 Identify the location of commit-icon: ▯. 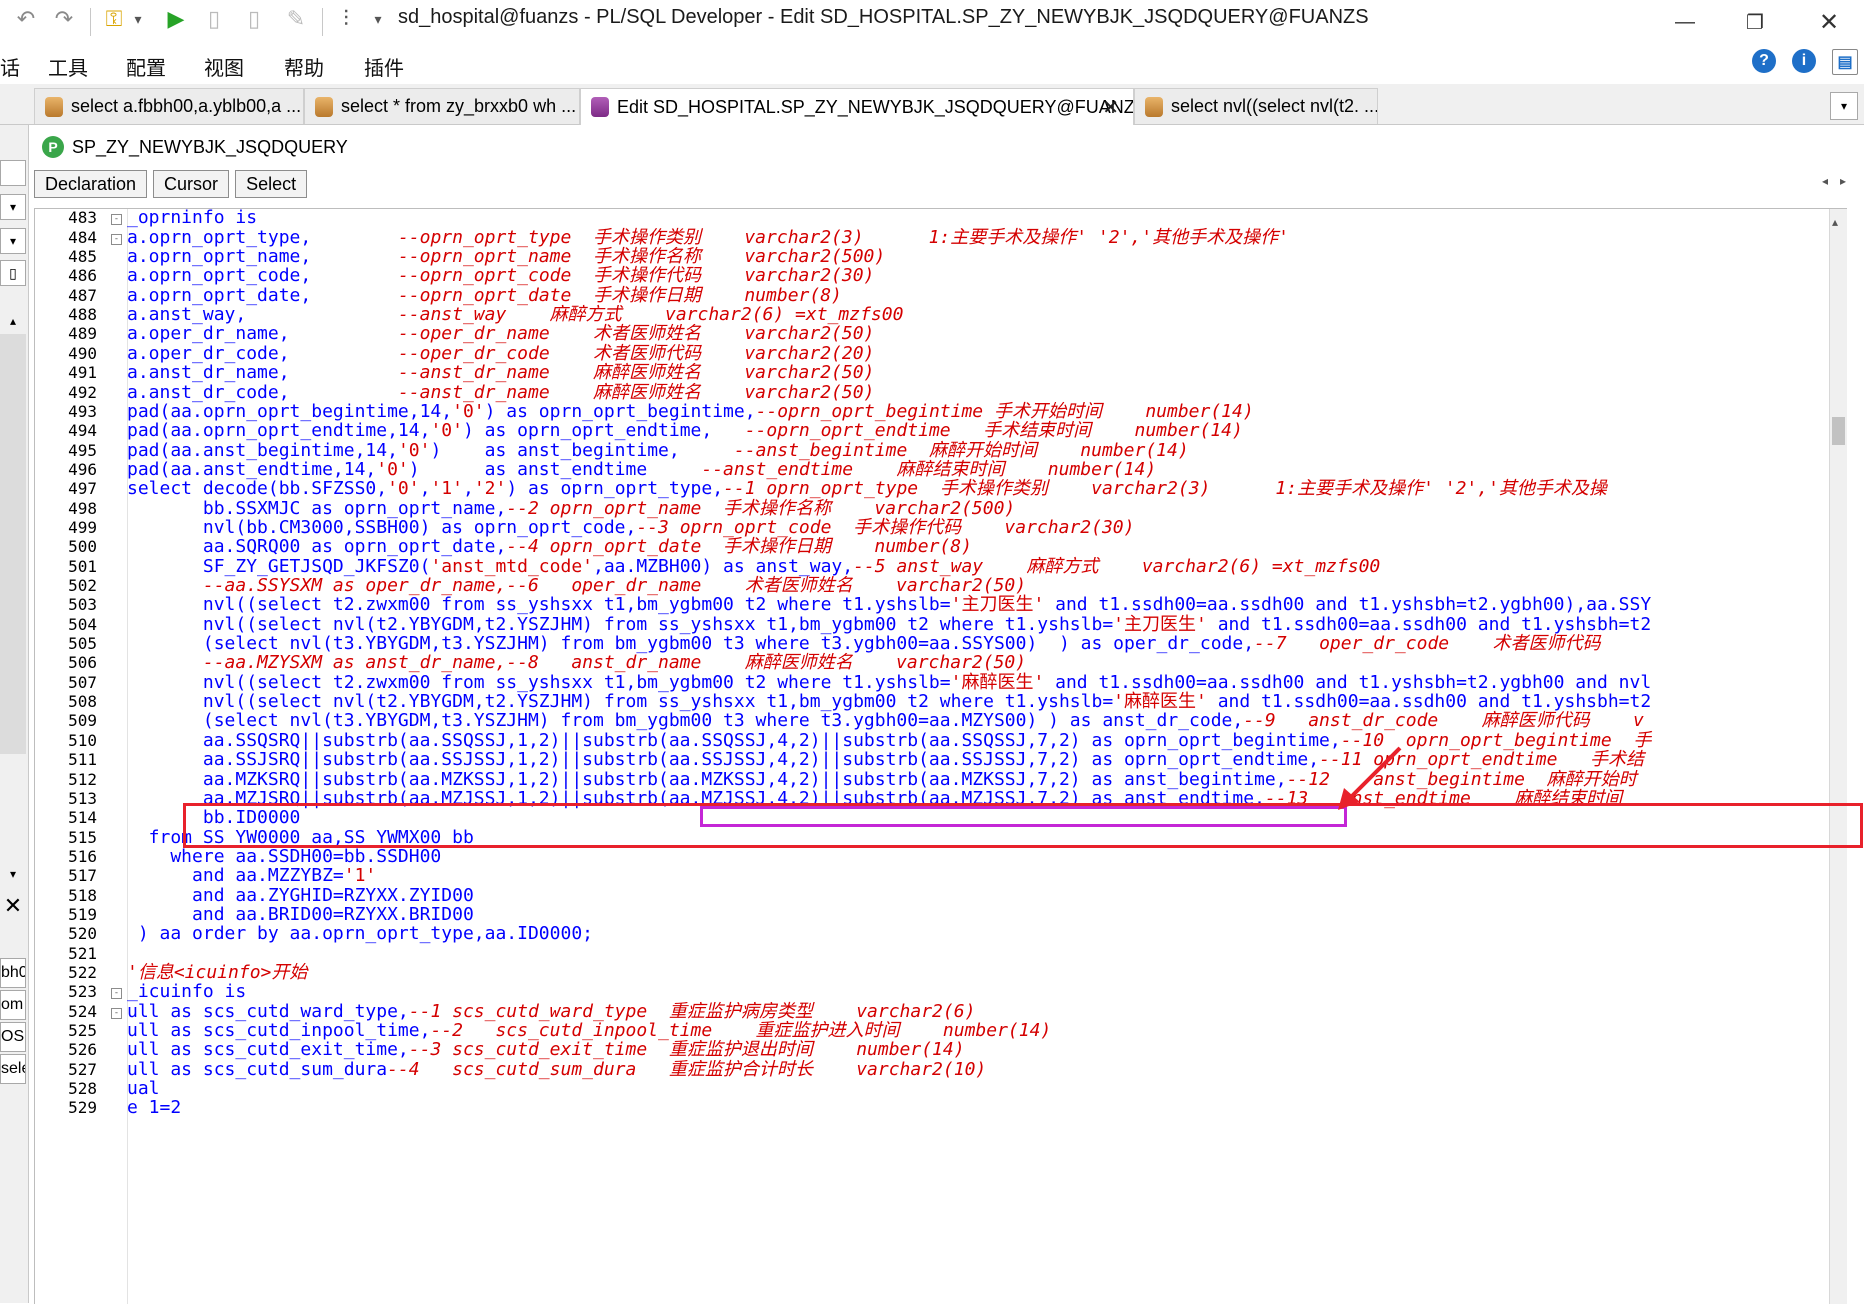
(214, 19).